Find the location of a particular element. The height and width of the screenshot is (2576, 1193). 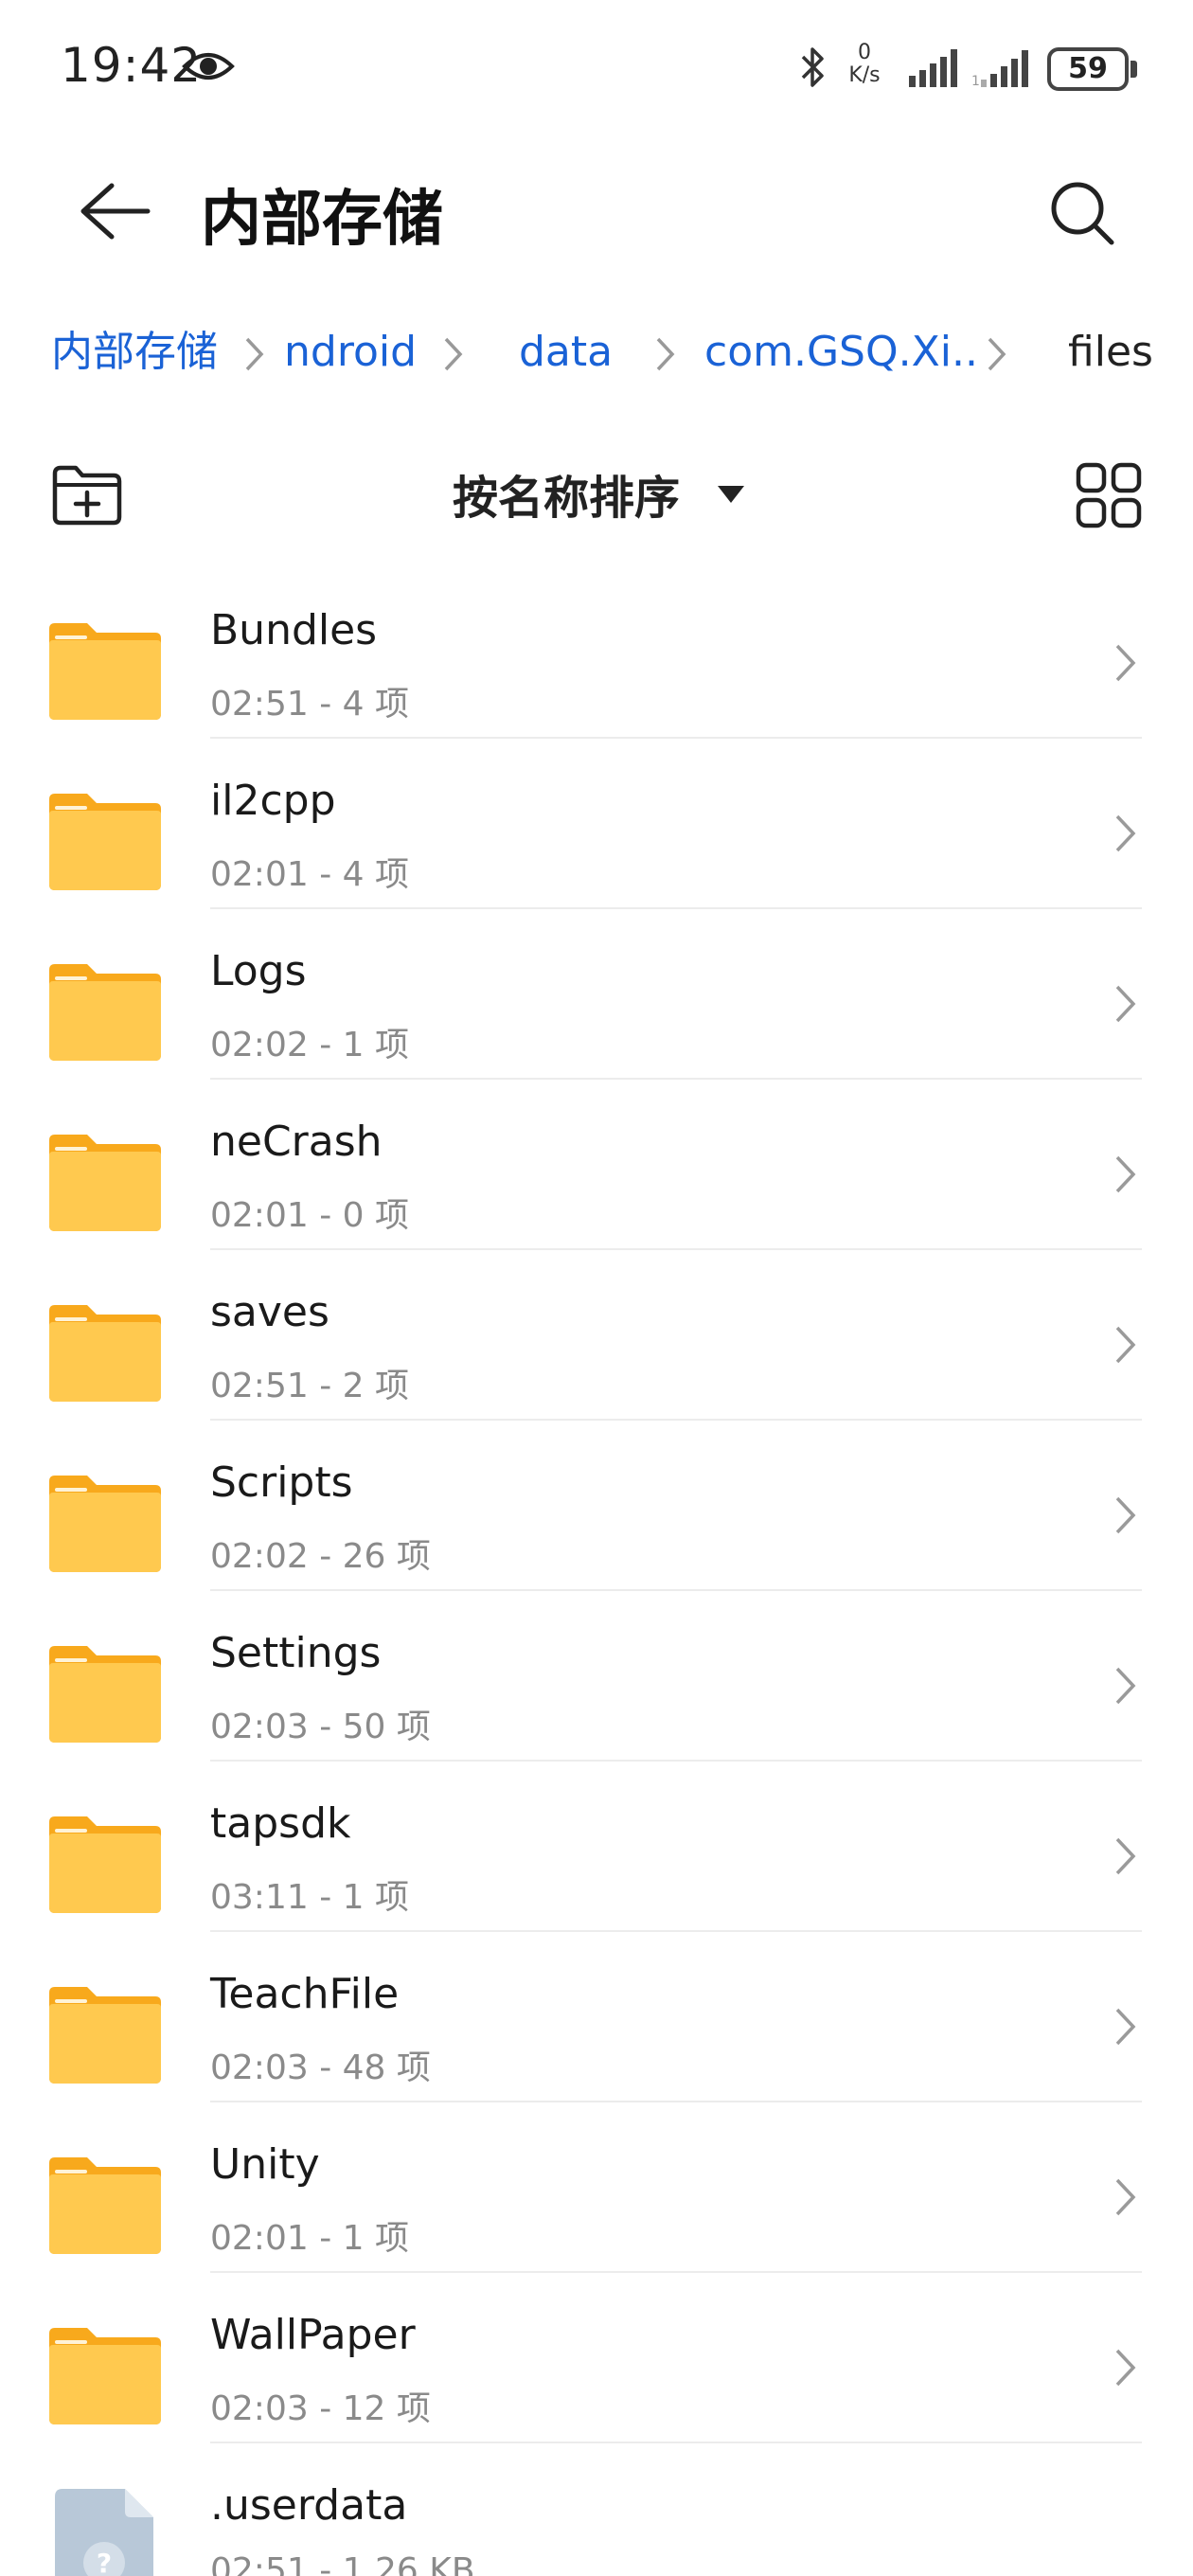

battery-indicator: 59 is located at coordinates (1092, 69).